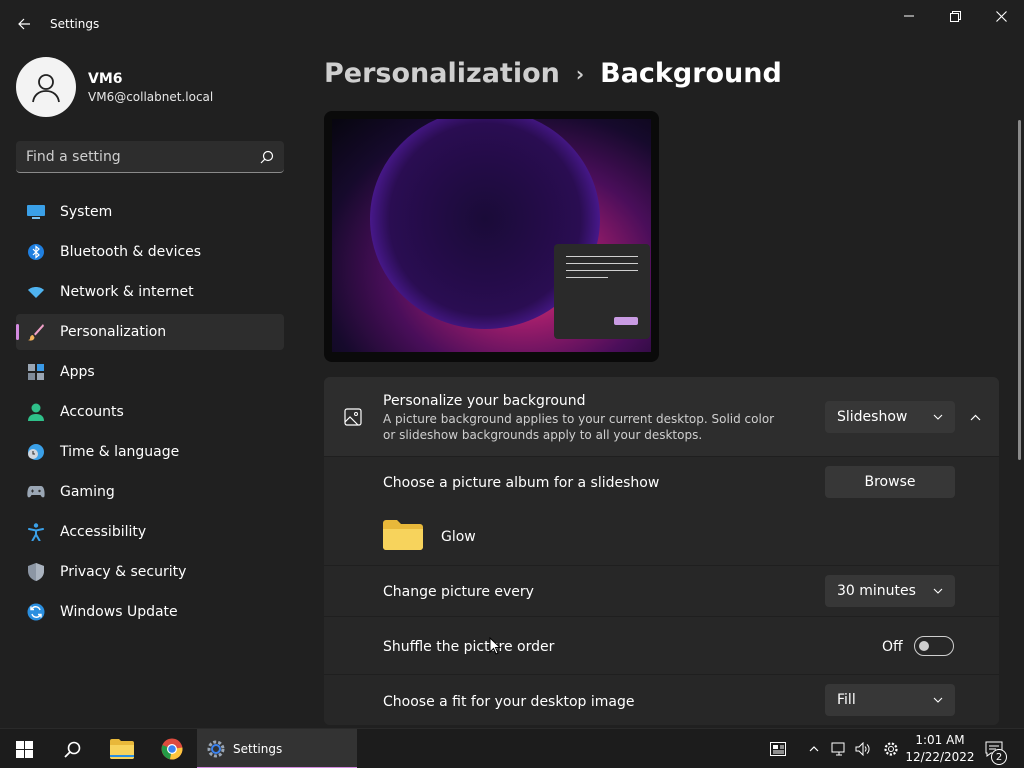 This screenshot has height=768, width=1024. I want to click on windows-logo-icon, so click(24, 749).